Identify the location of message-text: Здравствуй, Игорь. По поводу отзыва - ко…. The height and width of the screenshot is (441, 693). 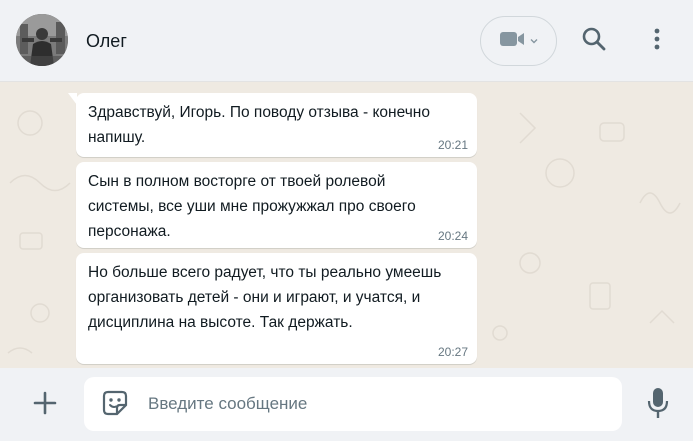
(259, 125).